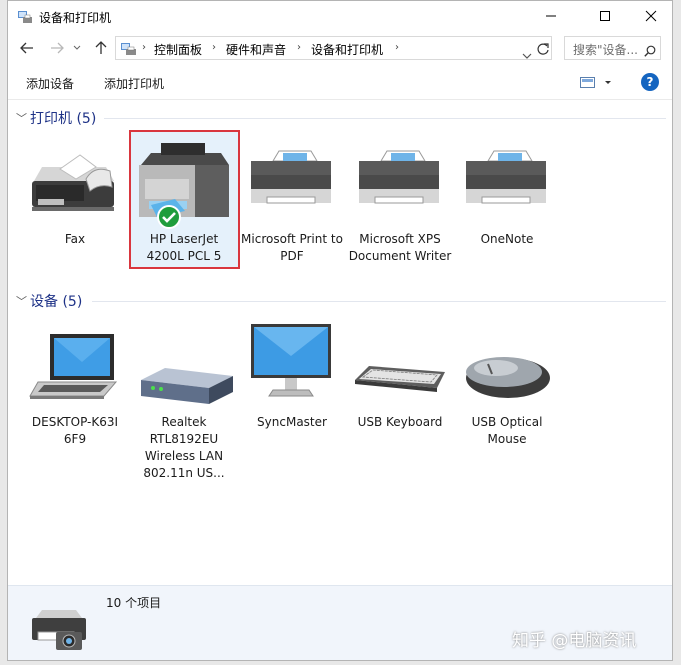 The image size is (681, 665). Describe the element at coordinates (340, 17) in the screenshot. I see `title-bar: 设备和打印机` at that location.